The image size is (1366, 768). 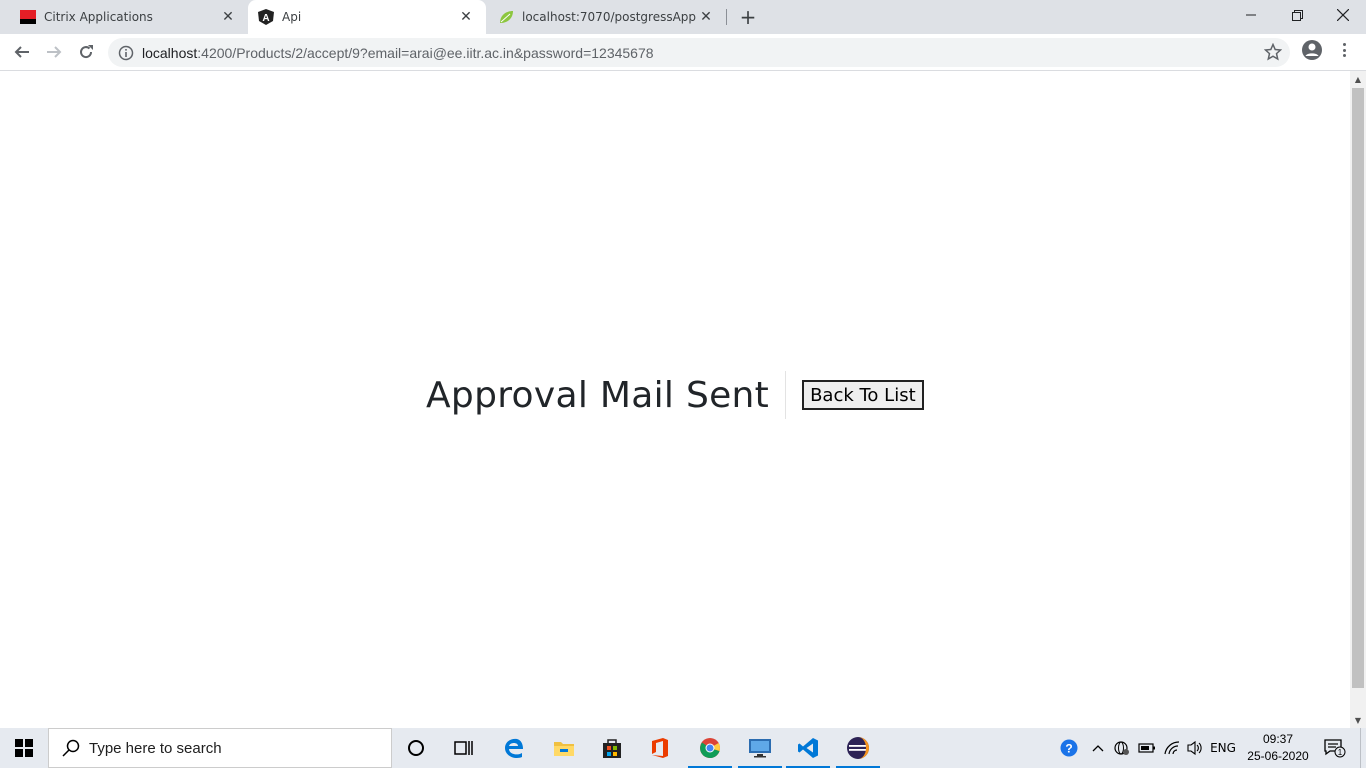 What do you see at coordinates (598, 395) in the screenshot?
I see `page-title: Approval Mail Sent` at bounding box center [598, 395].